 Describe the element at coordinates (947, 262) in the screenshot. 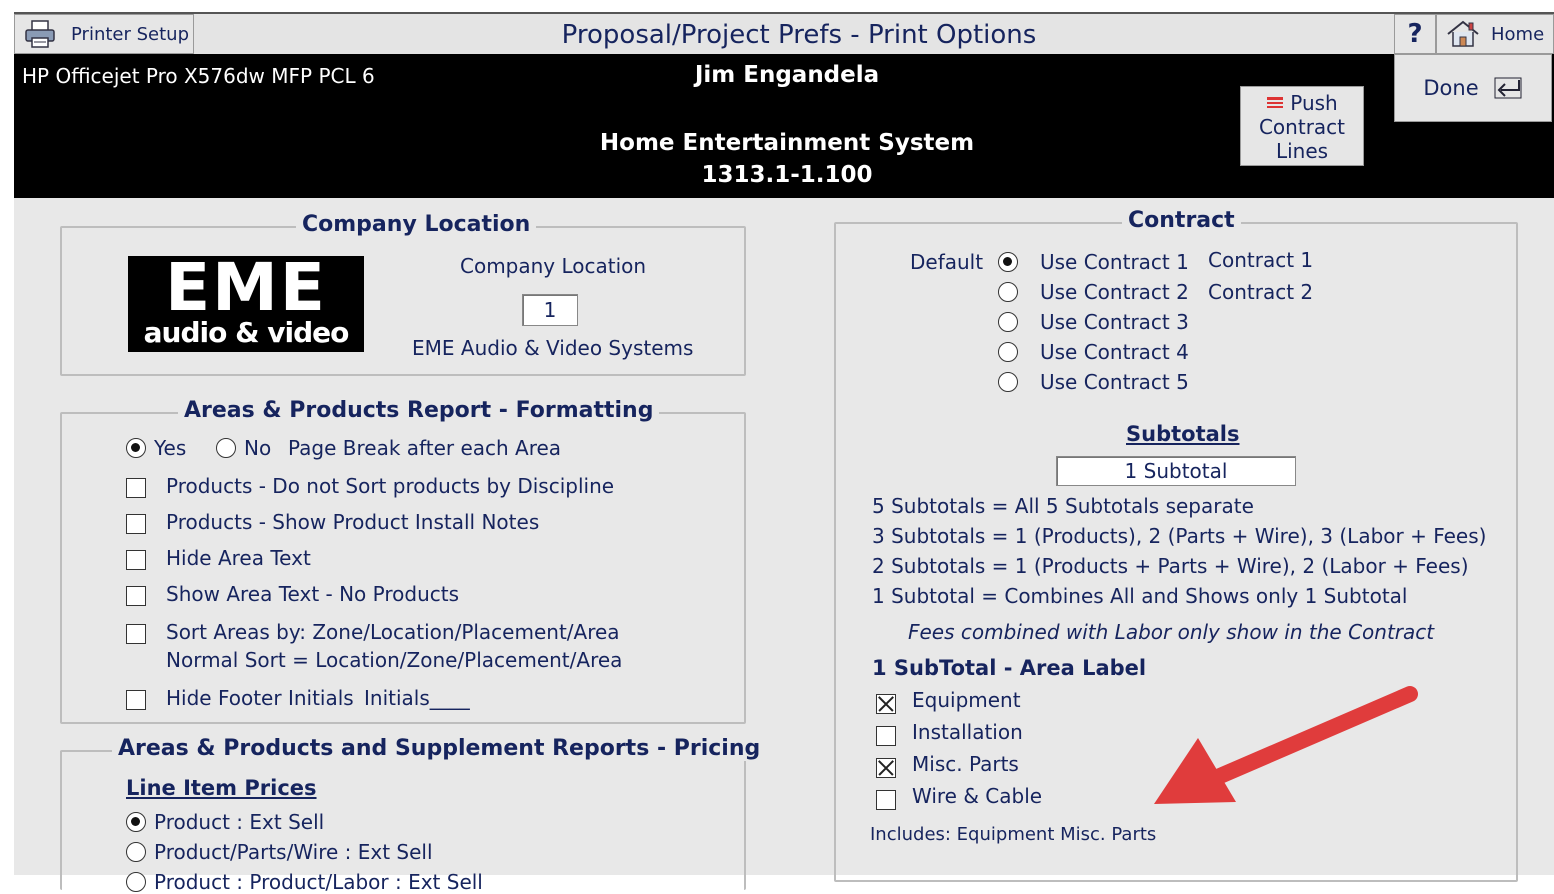

I see `default-label: Default` at that location.